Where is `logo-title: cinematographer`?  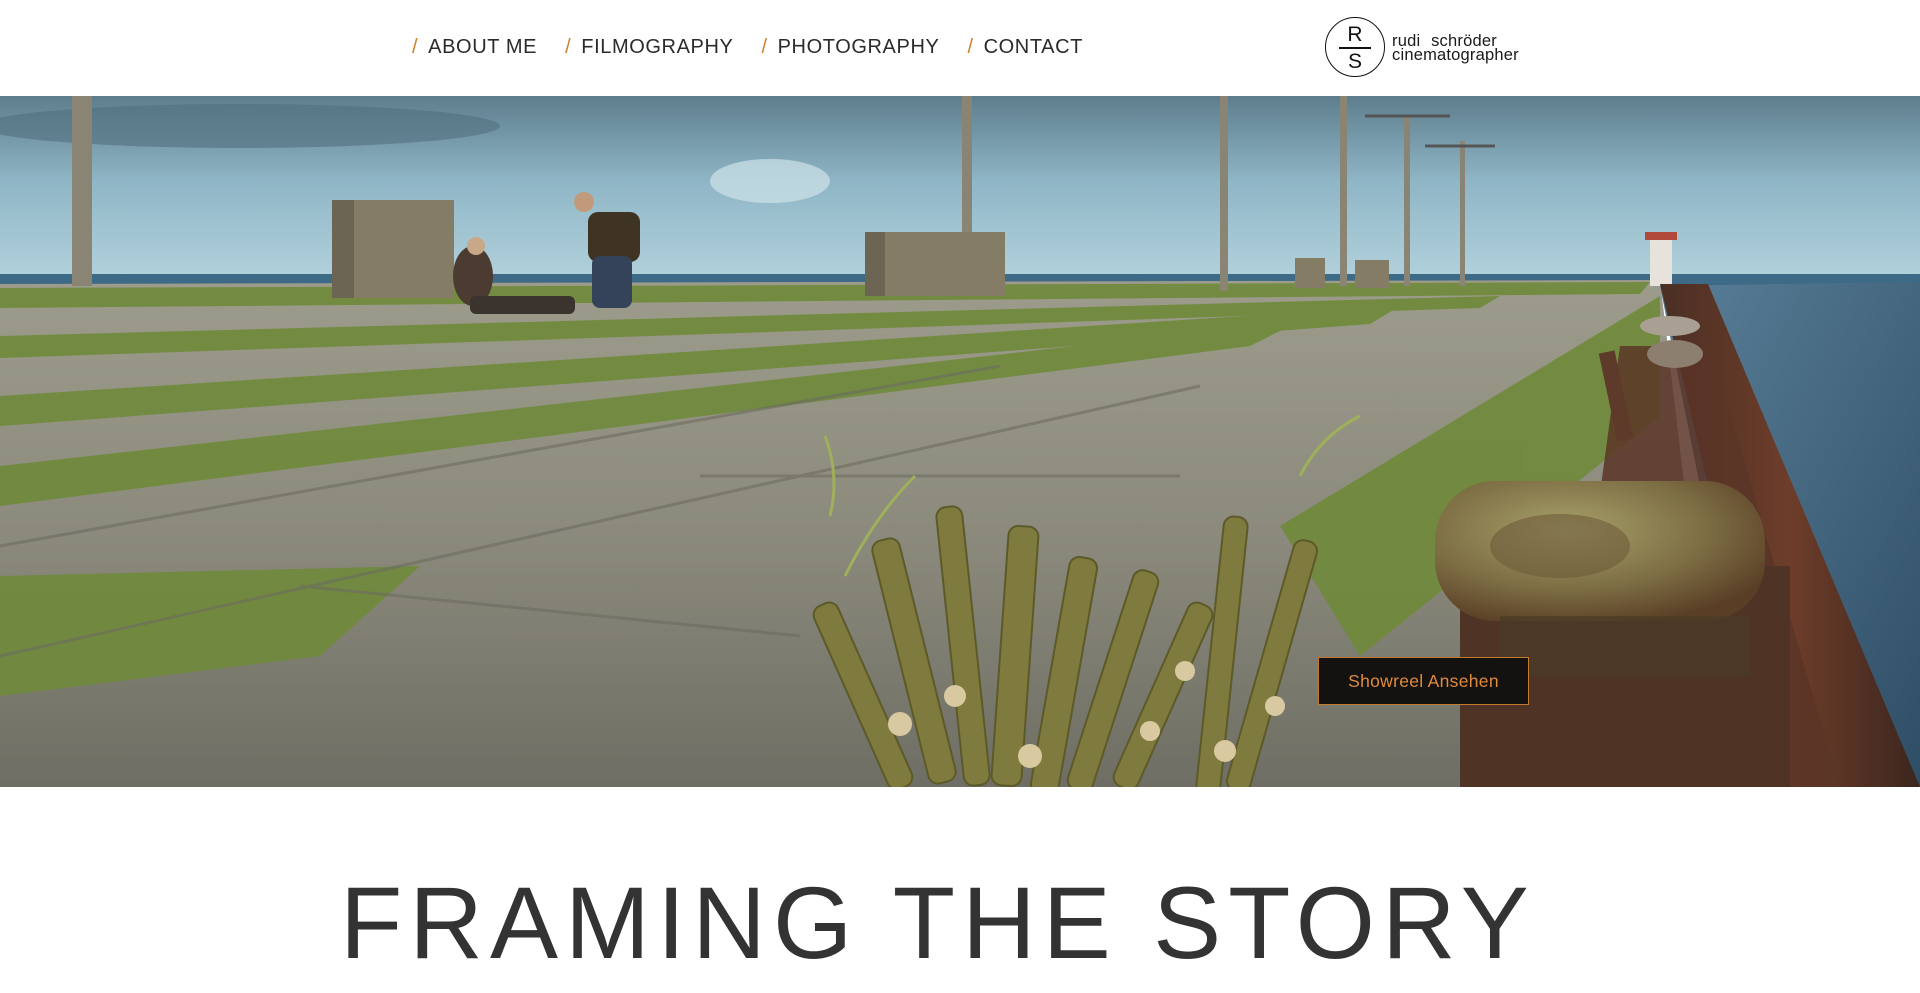 logo-title: cinematographer is located at coordinates (1455, 54).